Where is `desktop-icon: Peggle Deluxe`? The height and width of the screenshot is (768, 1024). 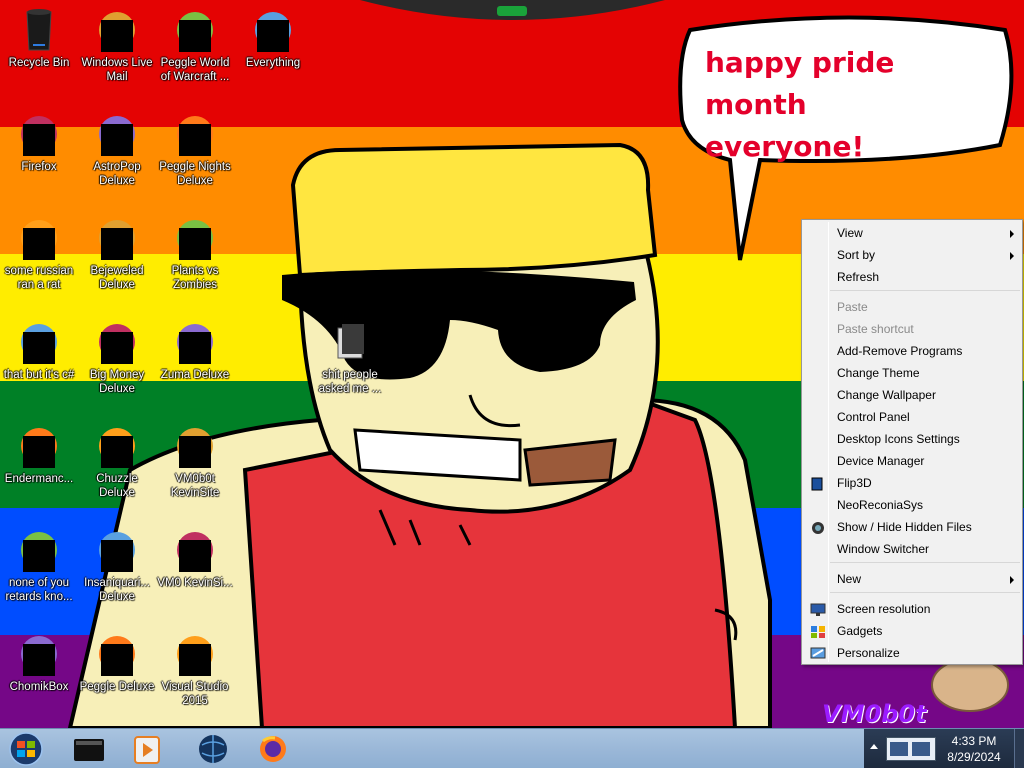
desktop-icon: Peggle Deluxe is located at coordinates (117, 662).